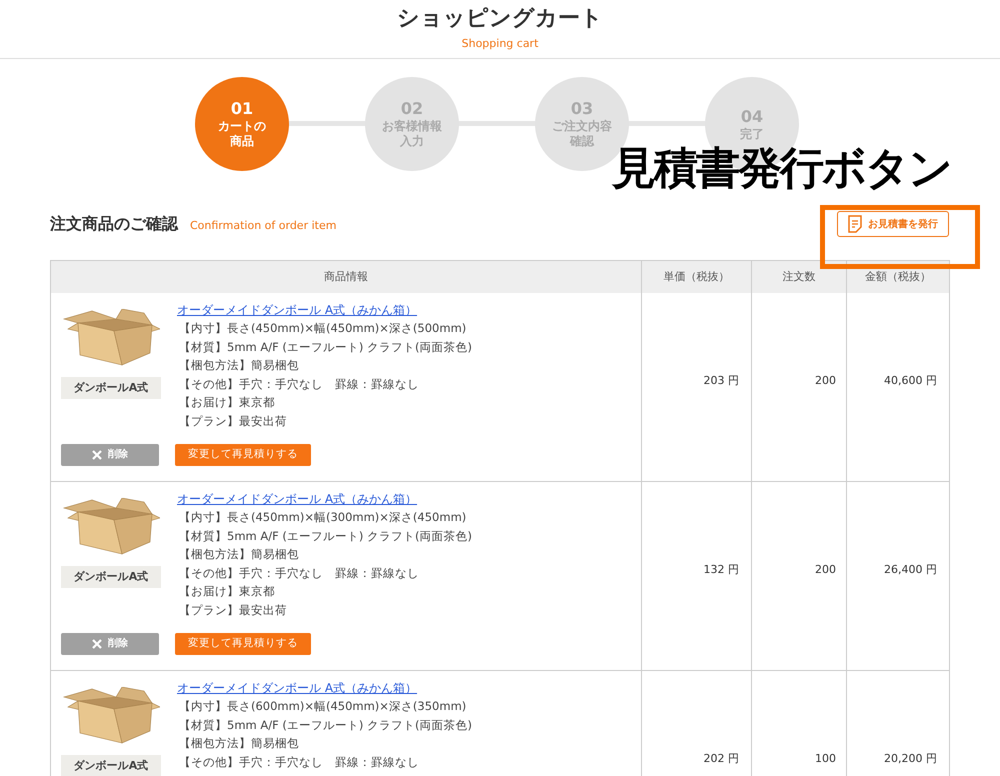  What do you see at coordinates (323, 706) in the screenshot?
I see `product-detail: 【内寸】長さ(600mm)×幅(450mm)×深さ(350mm)` at bounding box center [323, 706].